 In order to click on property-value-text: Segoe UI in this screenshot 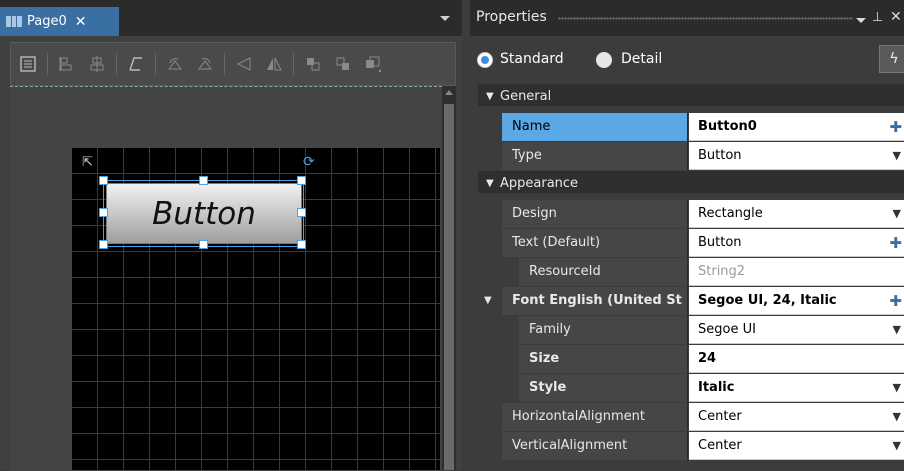, I will do `click(727, 329)`.